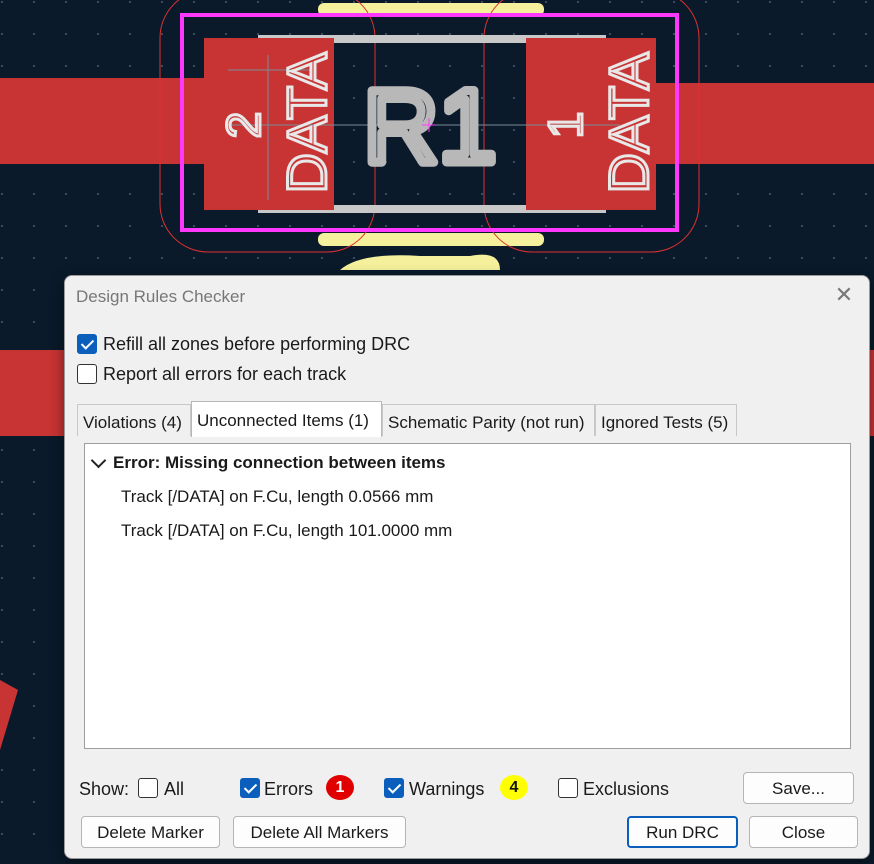 The image size is (874, 864). Describe the element at coordinates (161, 296) in the screenshot. I see `dialog-title: Design Rules Checker` at that location.